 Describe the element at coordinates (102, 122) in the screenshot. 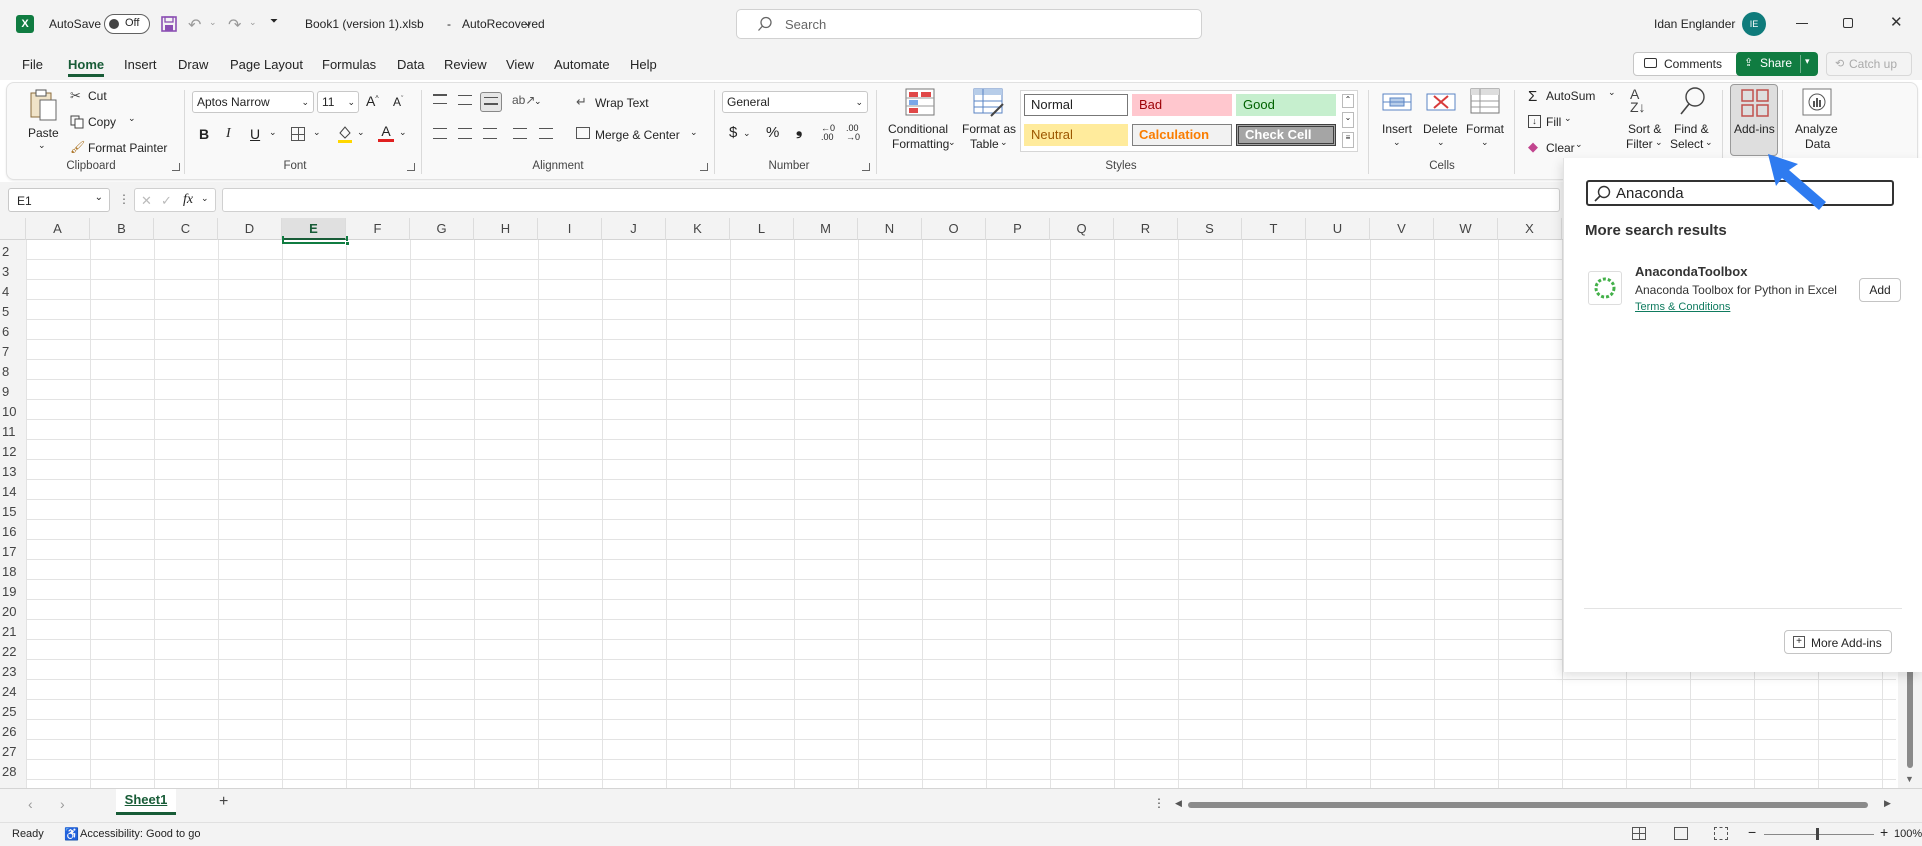

I see `copy-button: Copy` at that location.